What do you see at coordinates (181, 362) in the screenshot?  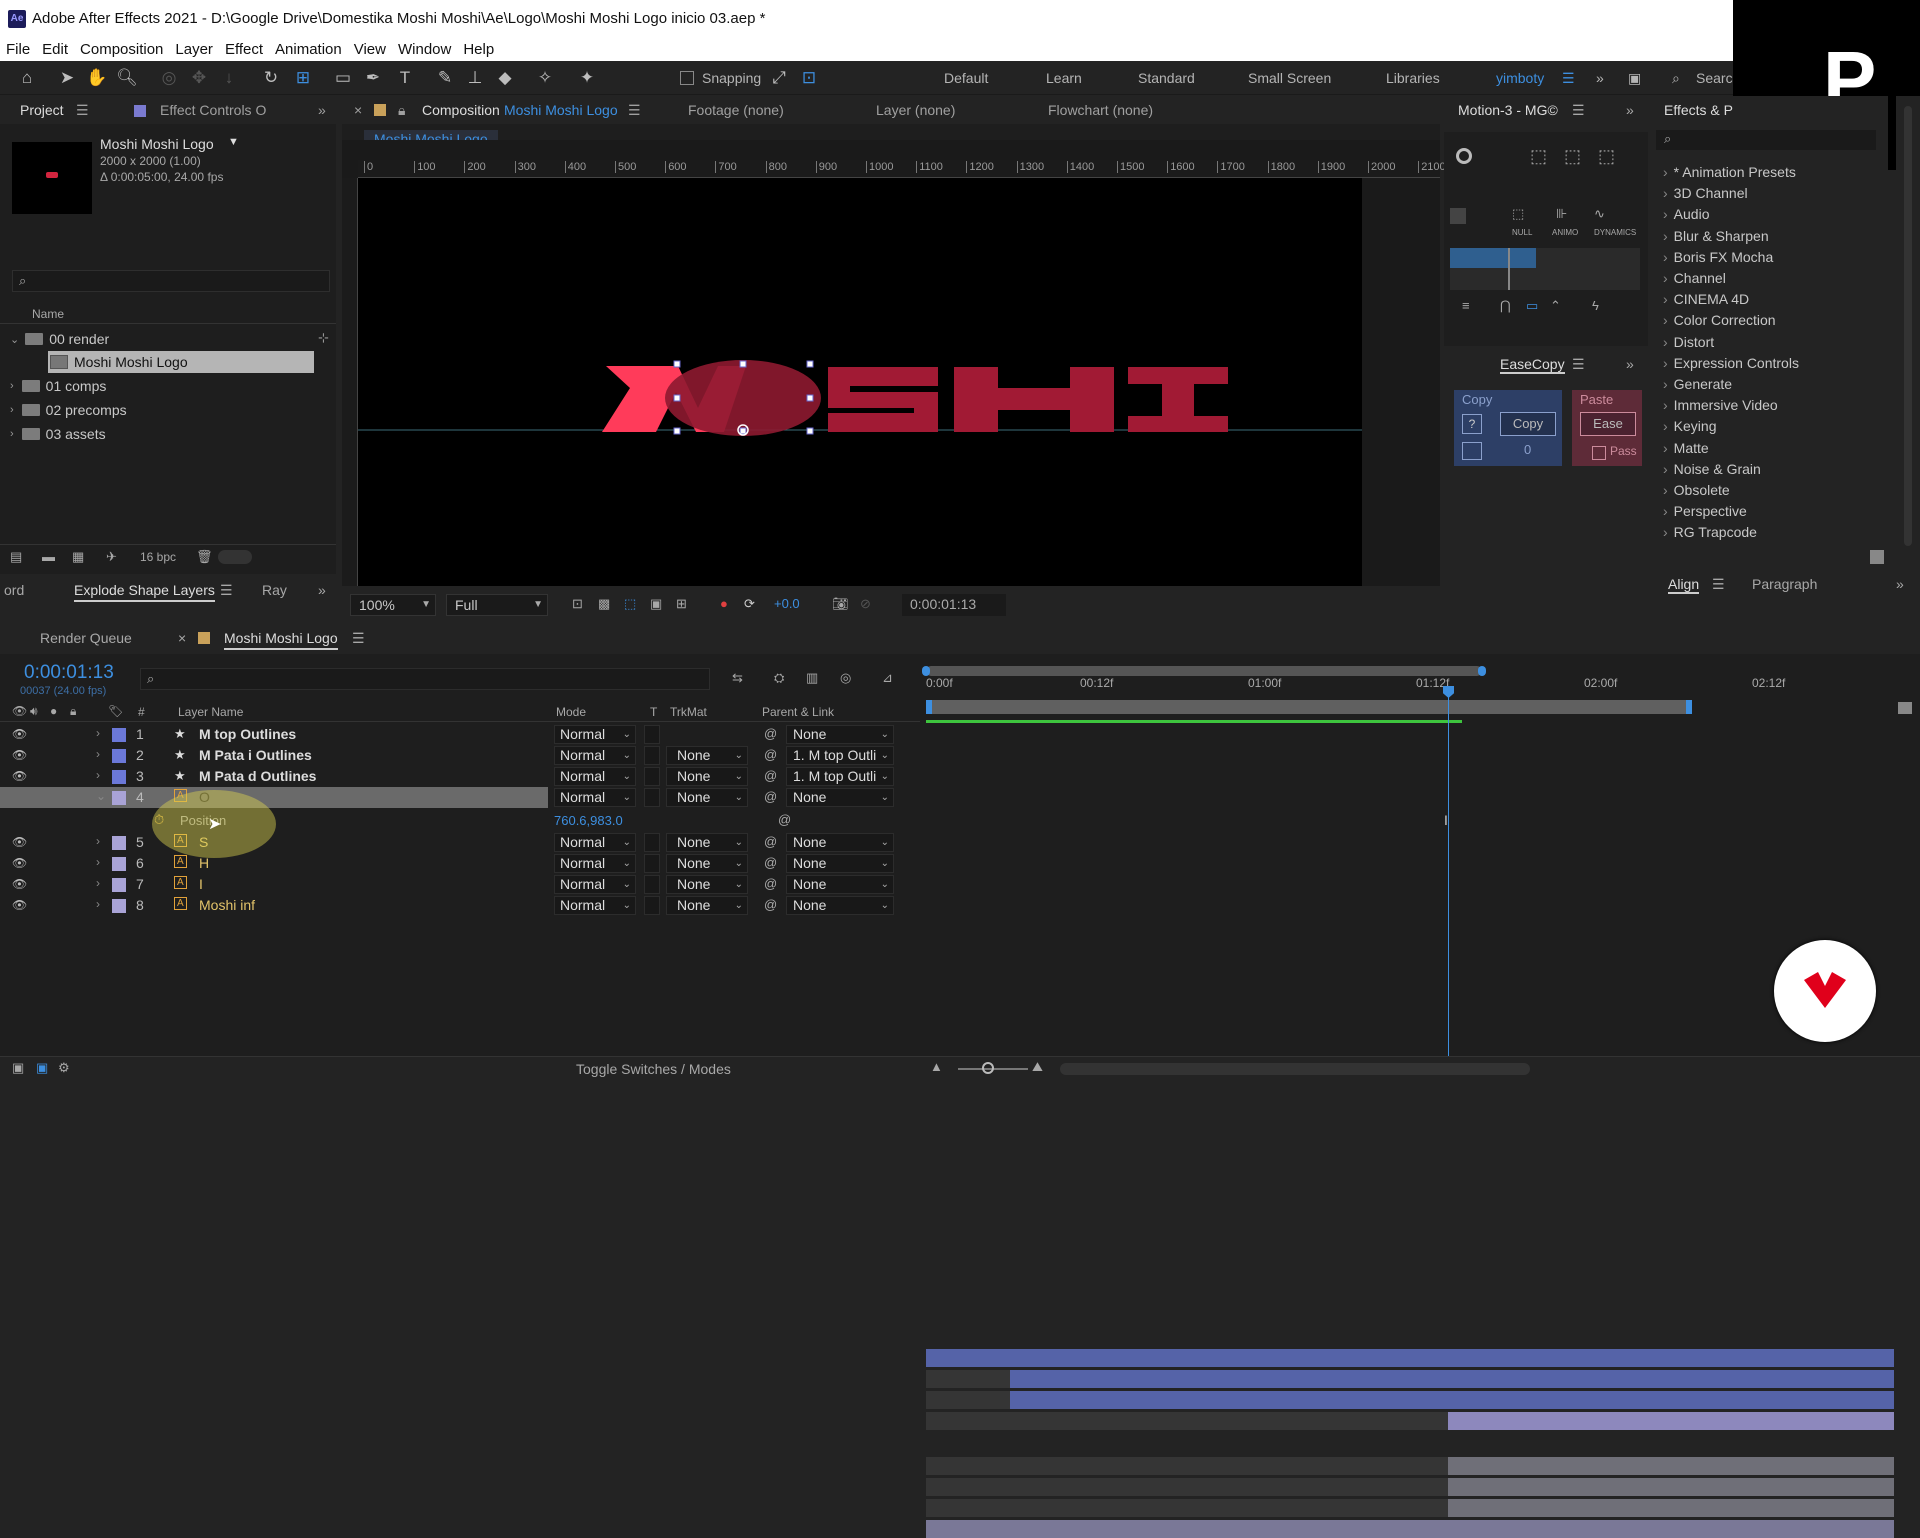 I see `project-item-moshi-moshi-logo: Moshi Moshi Logo` at bounding box center [181, 362].